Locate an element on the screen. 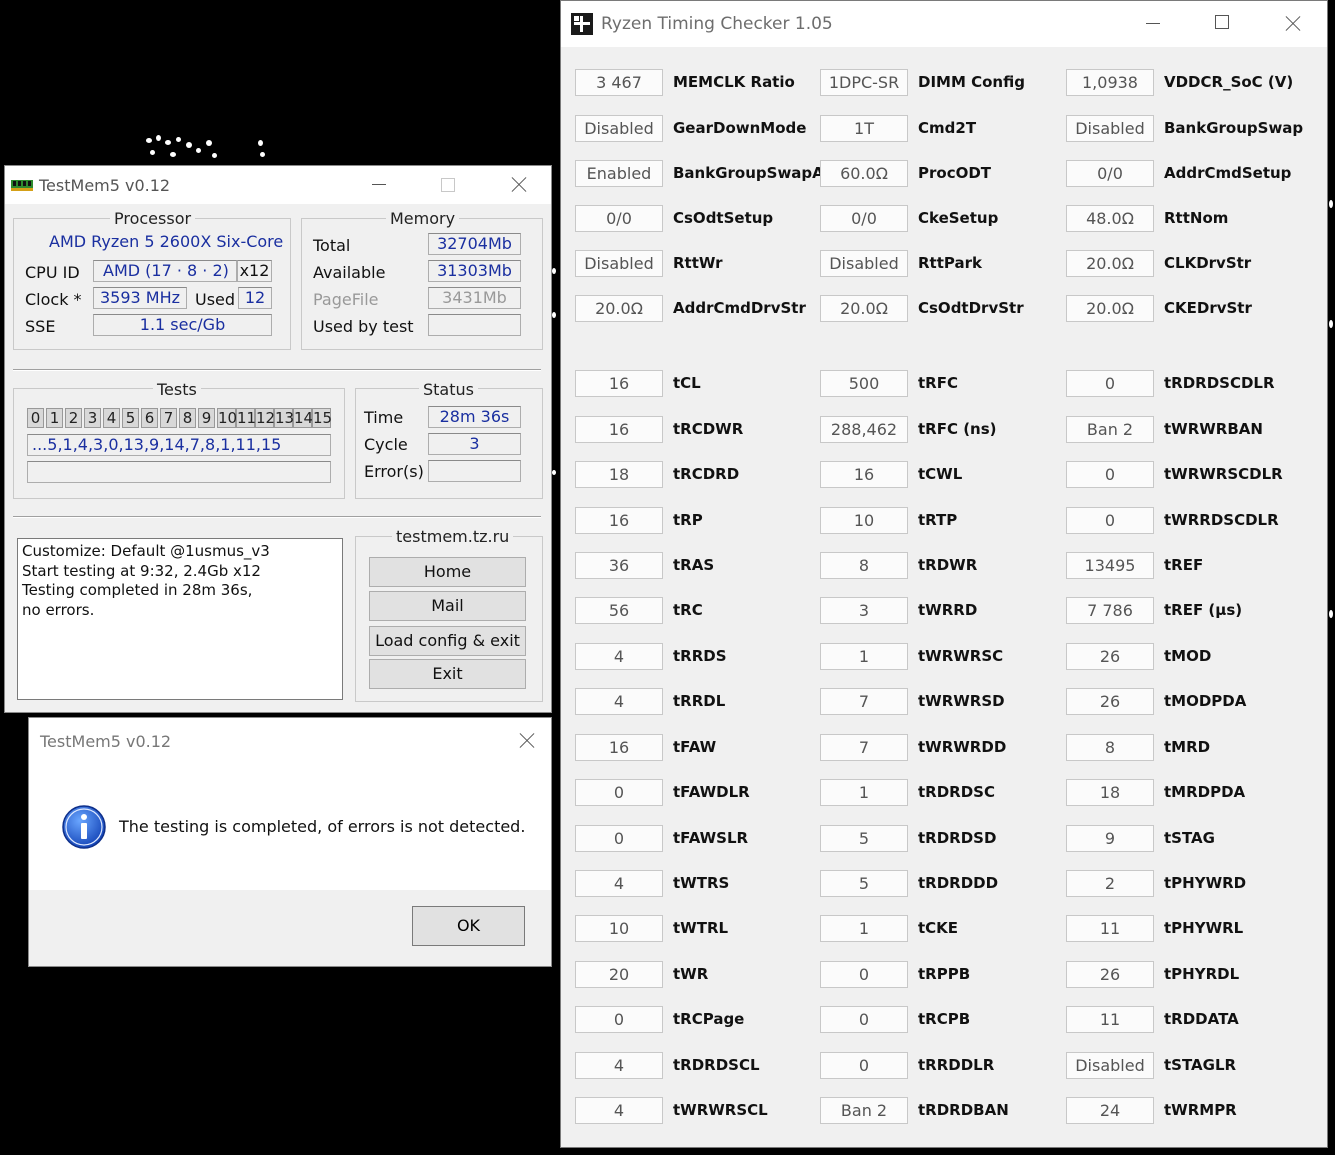 Image resolution: width=1335 pixels, height=1155 pixels. timing-label: tRCPB is located at coordinates (944, 1019).